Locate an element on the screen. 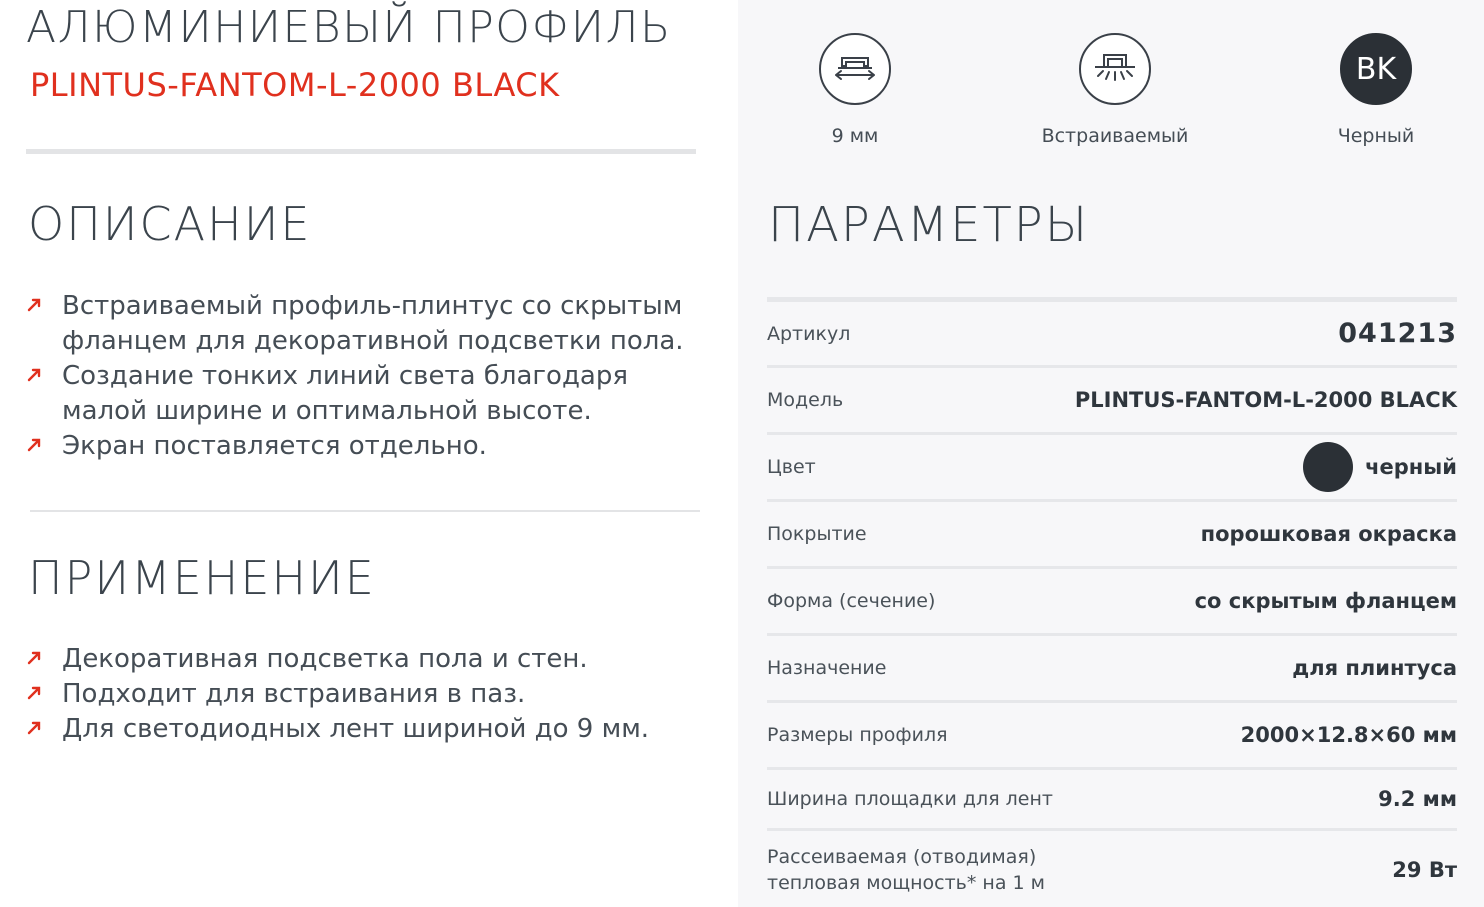  table-row: Покрытие порошковая окраска is located at coordinates (1112, 535).